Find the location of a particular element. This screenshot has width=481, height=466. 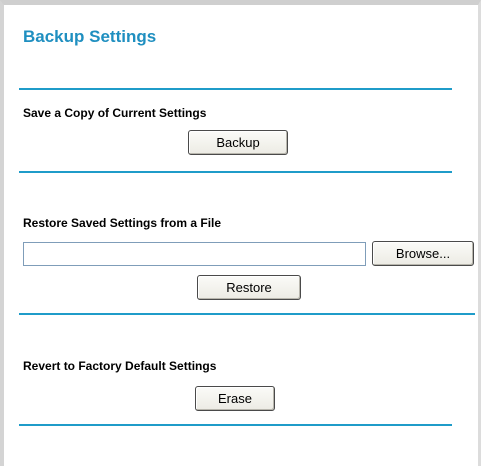

backup-button: Backup is located at coordinates (238, 142).